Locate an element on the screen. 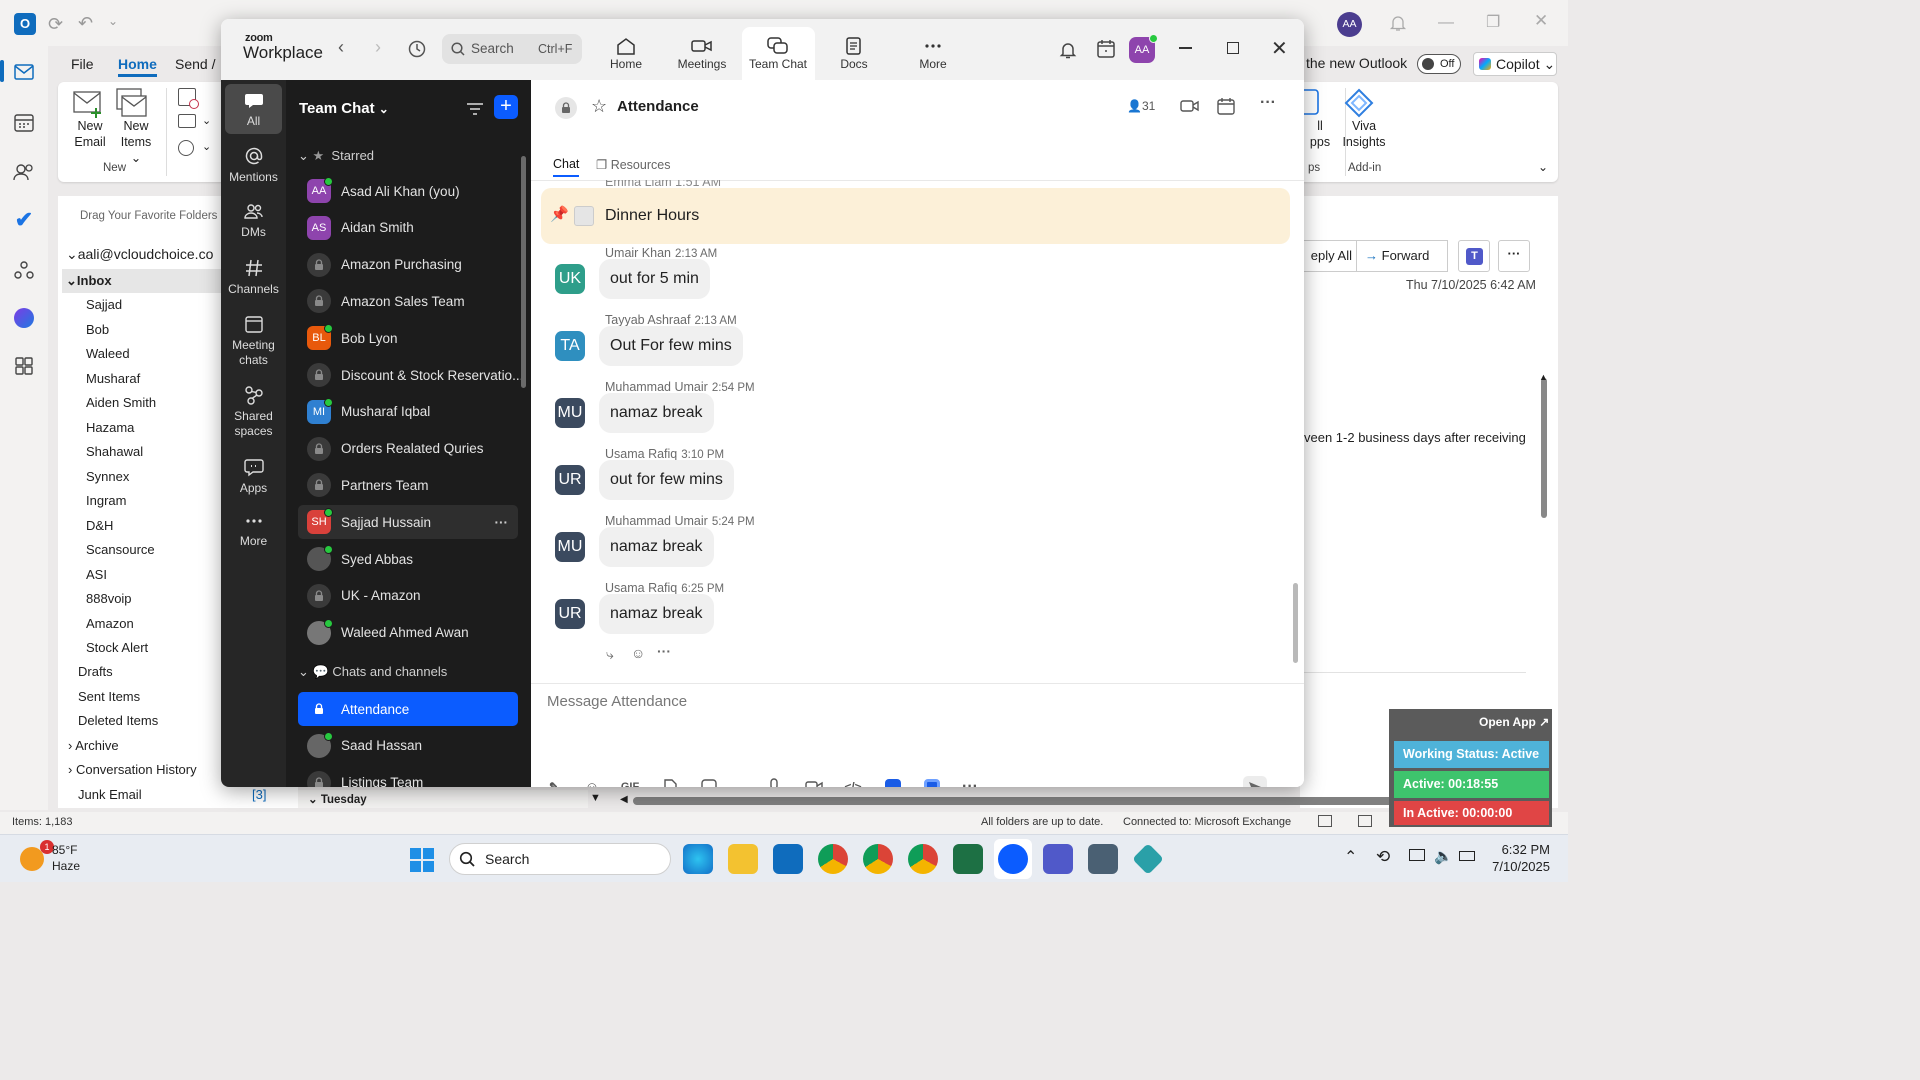 The image size is (1920, 1080). tab-docs: Docs is located at coordinates (854, 53).